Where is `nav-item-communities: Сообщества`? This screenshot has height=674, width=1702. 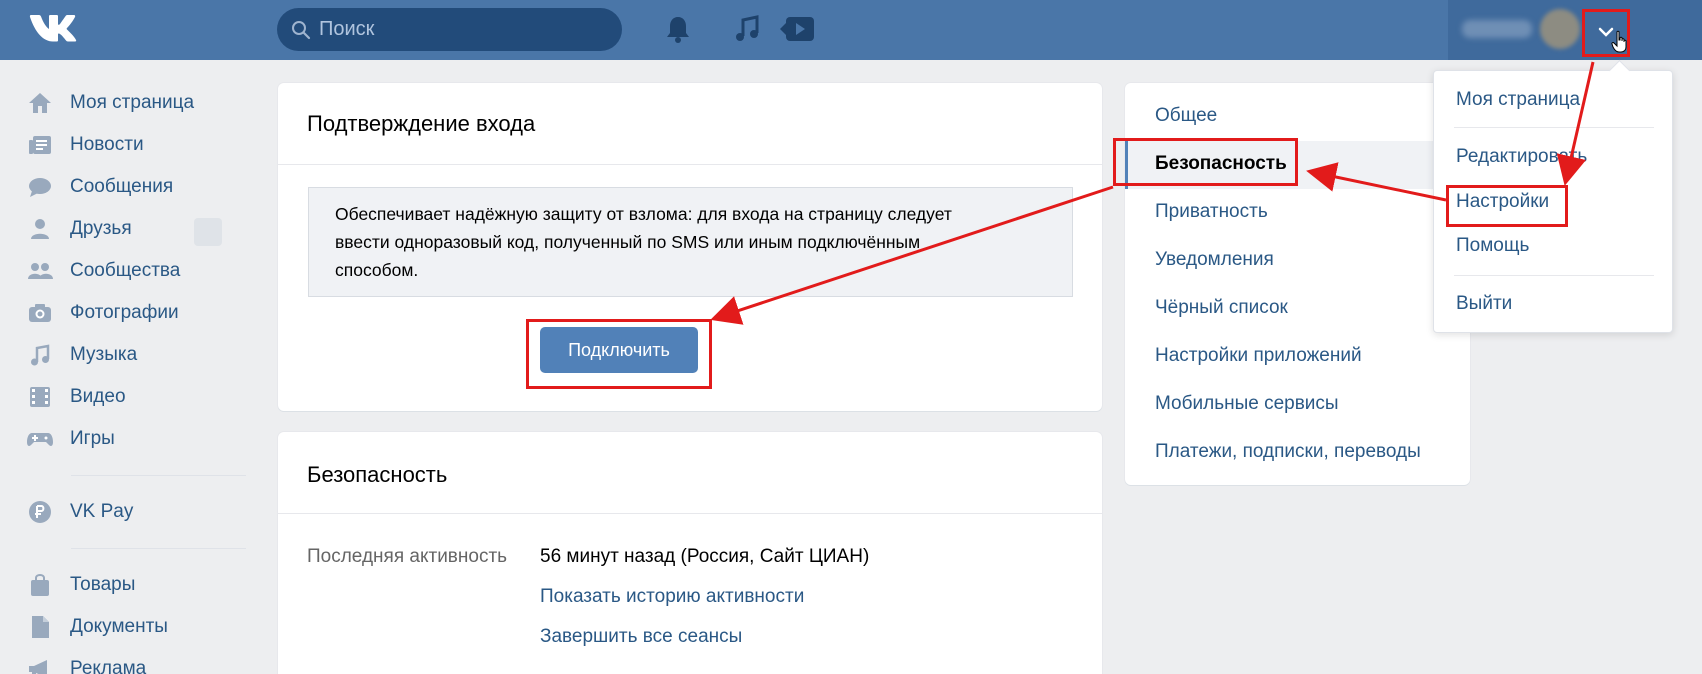
nav-item-communities: Сообщества is located at coordinates (141, 271).